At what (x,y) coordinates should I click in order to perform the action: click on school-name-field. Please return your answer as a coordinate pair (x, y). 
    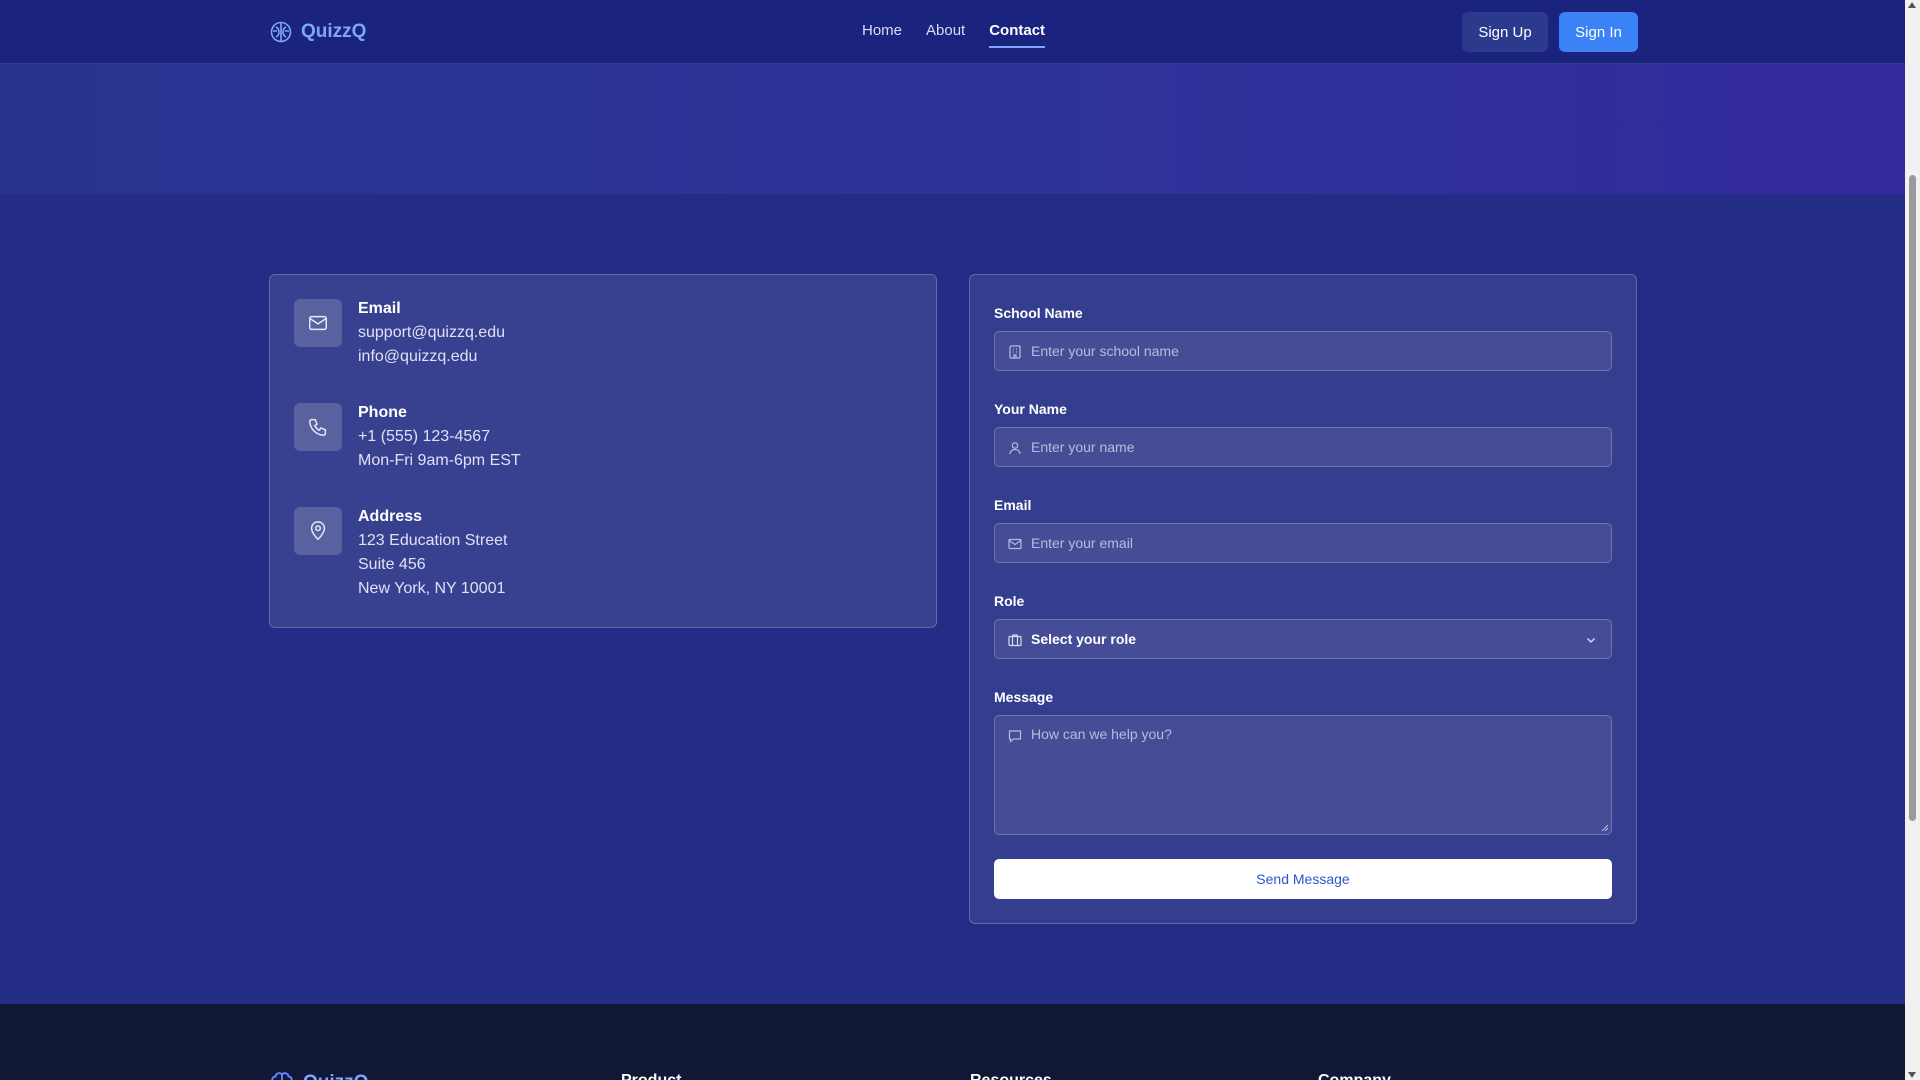
    Looking at the image, I should click on (1303, 351).